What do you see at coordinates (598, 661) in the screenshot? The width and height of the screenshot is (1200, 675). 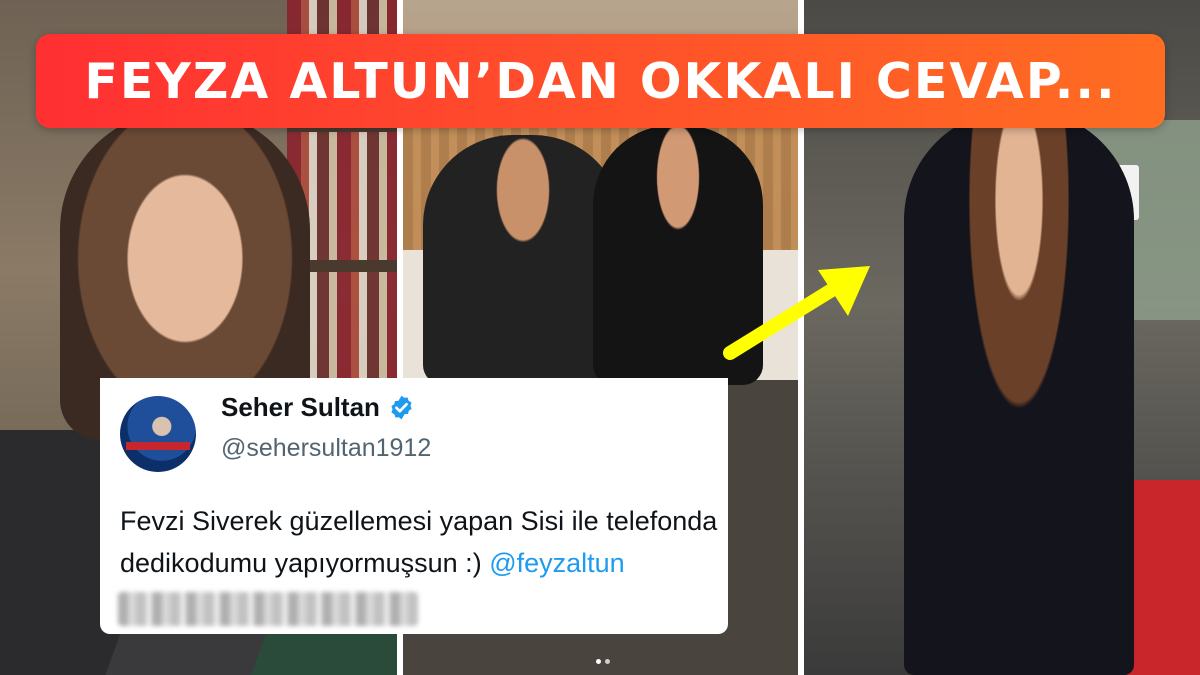 I see `carousel-dot-active` at bounding box center [598, 661].